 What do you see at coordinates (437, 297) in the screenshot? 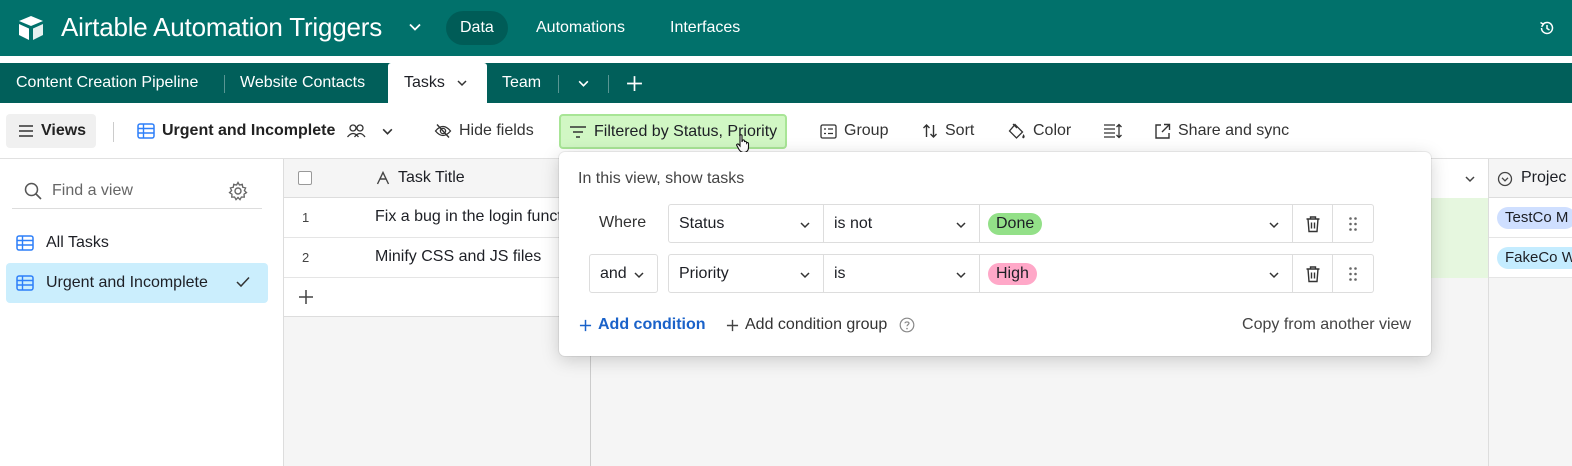
I see `add-record-row` at bounding box center [437, 297].